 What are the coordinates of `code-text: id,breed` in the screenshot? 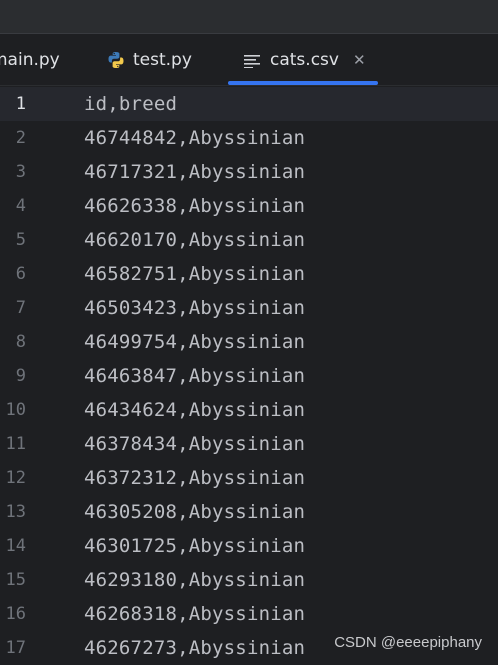 It's located at (131, 104).